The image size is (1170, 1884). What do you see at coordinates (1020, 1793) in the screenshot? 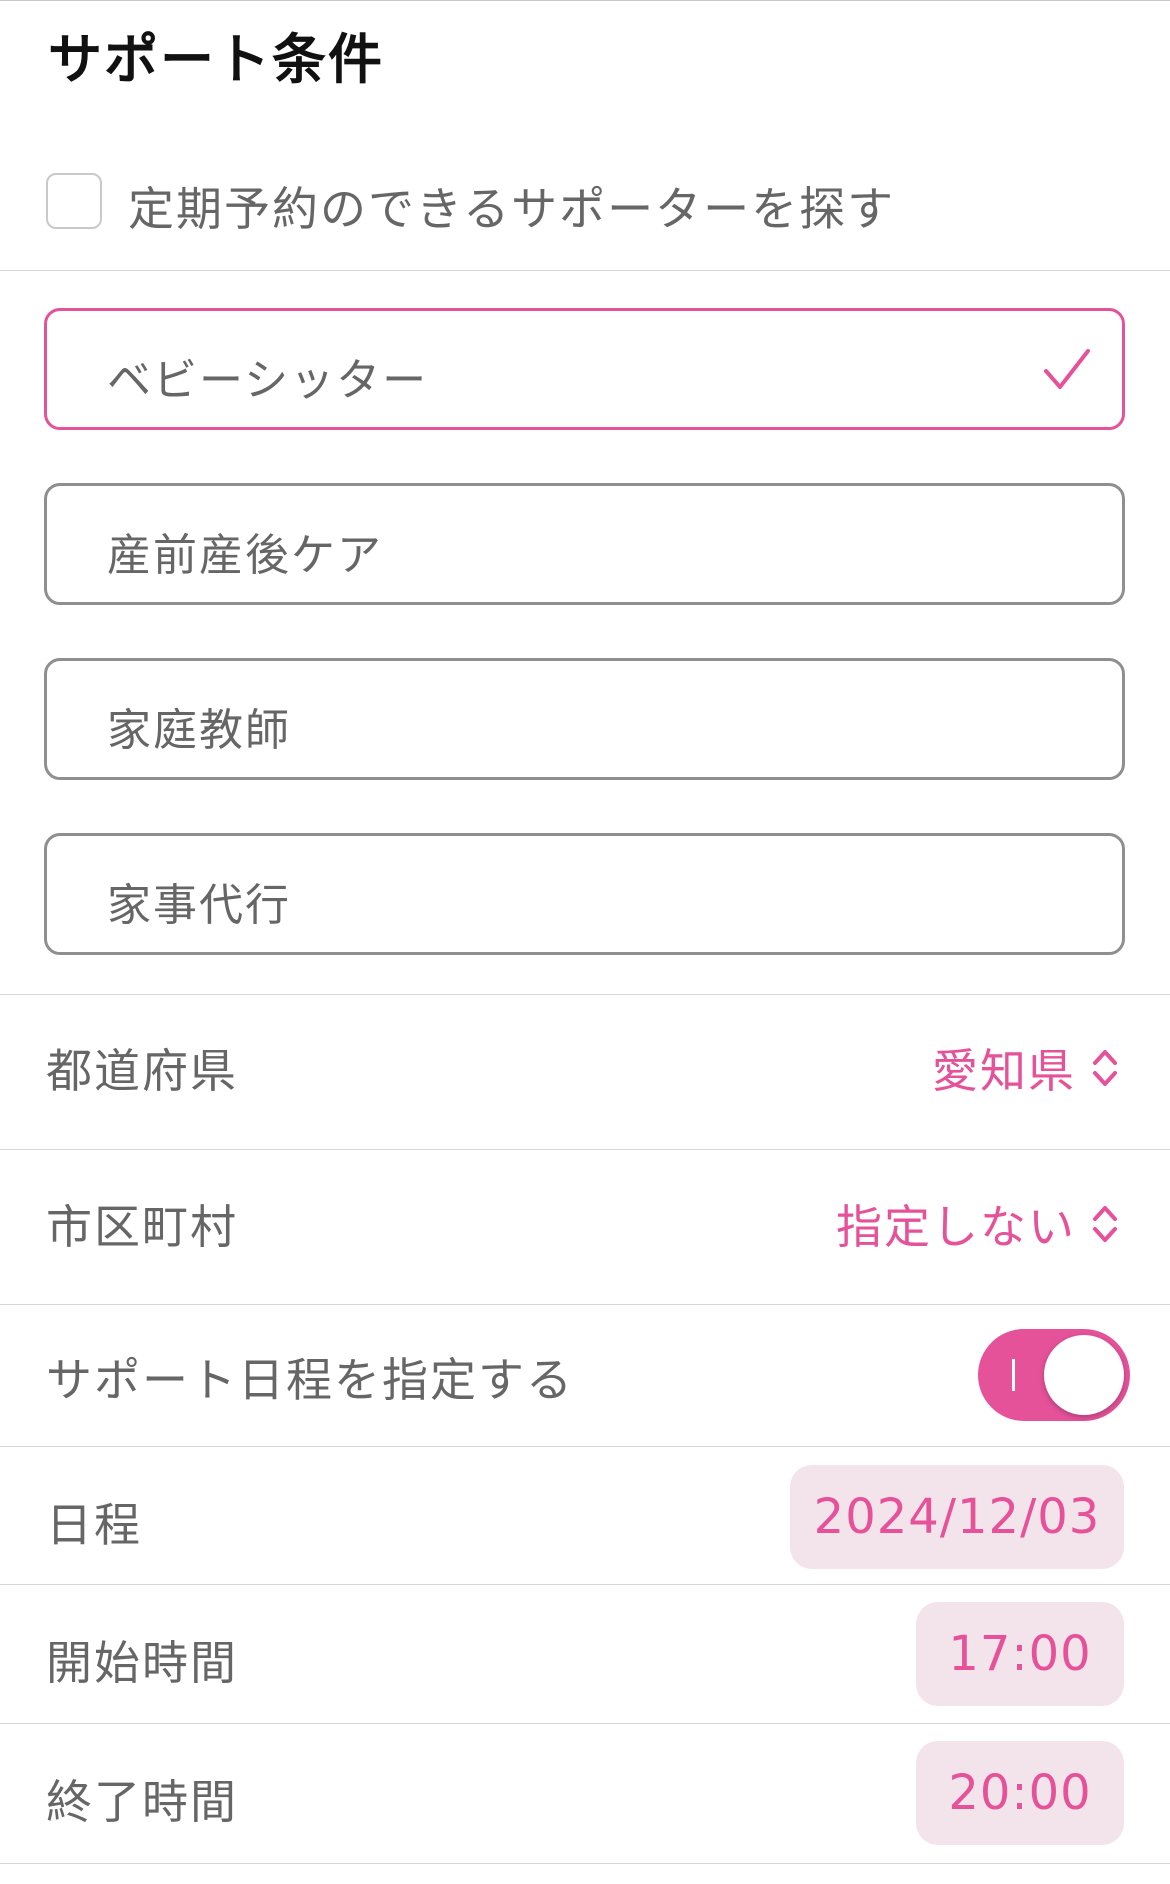
I see `end-time-button: 20:00` at bounding box center [1020, 1793].